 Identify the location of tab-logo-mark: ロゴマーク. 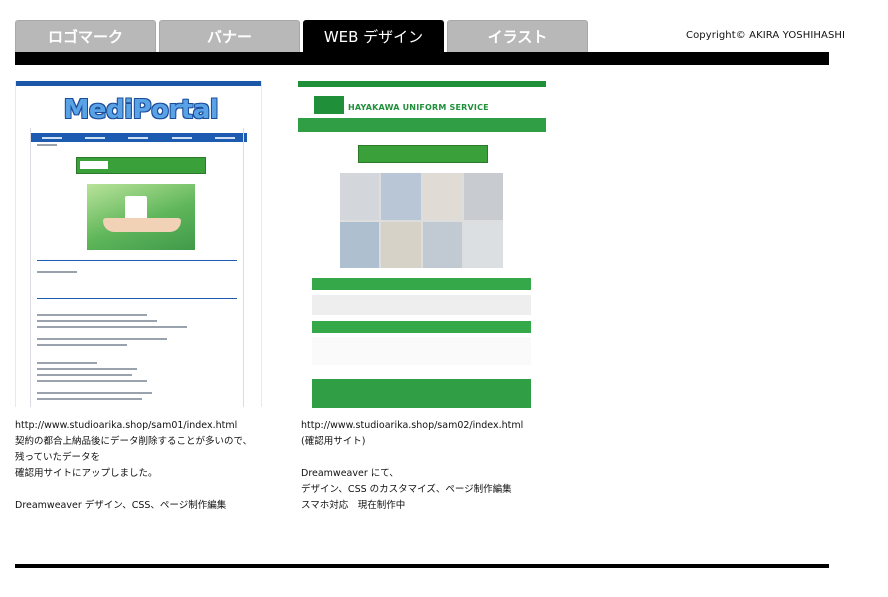
(85, 36).